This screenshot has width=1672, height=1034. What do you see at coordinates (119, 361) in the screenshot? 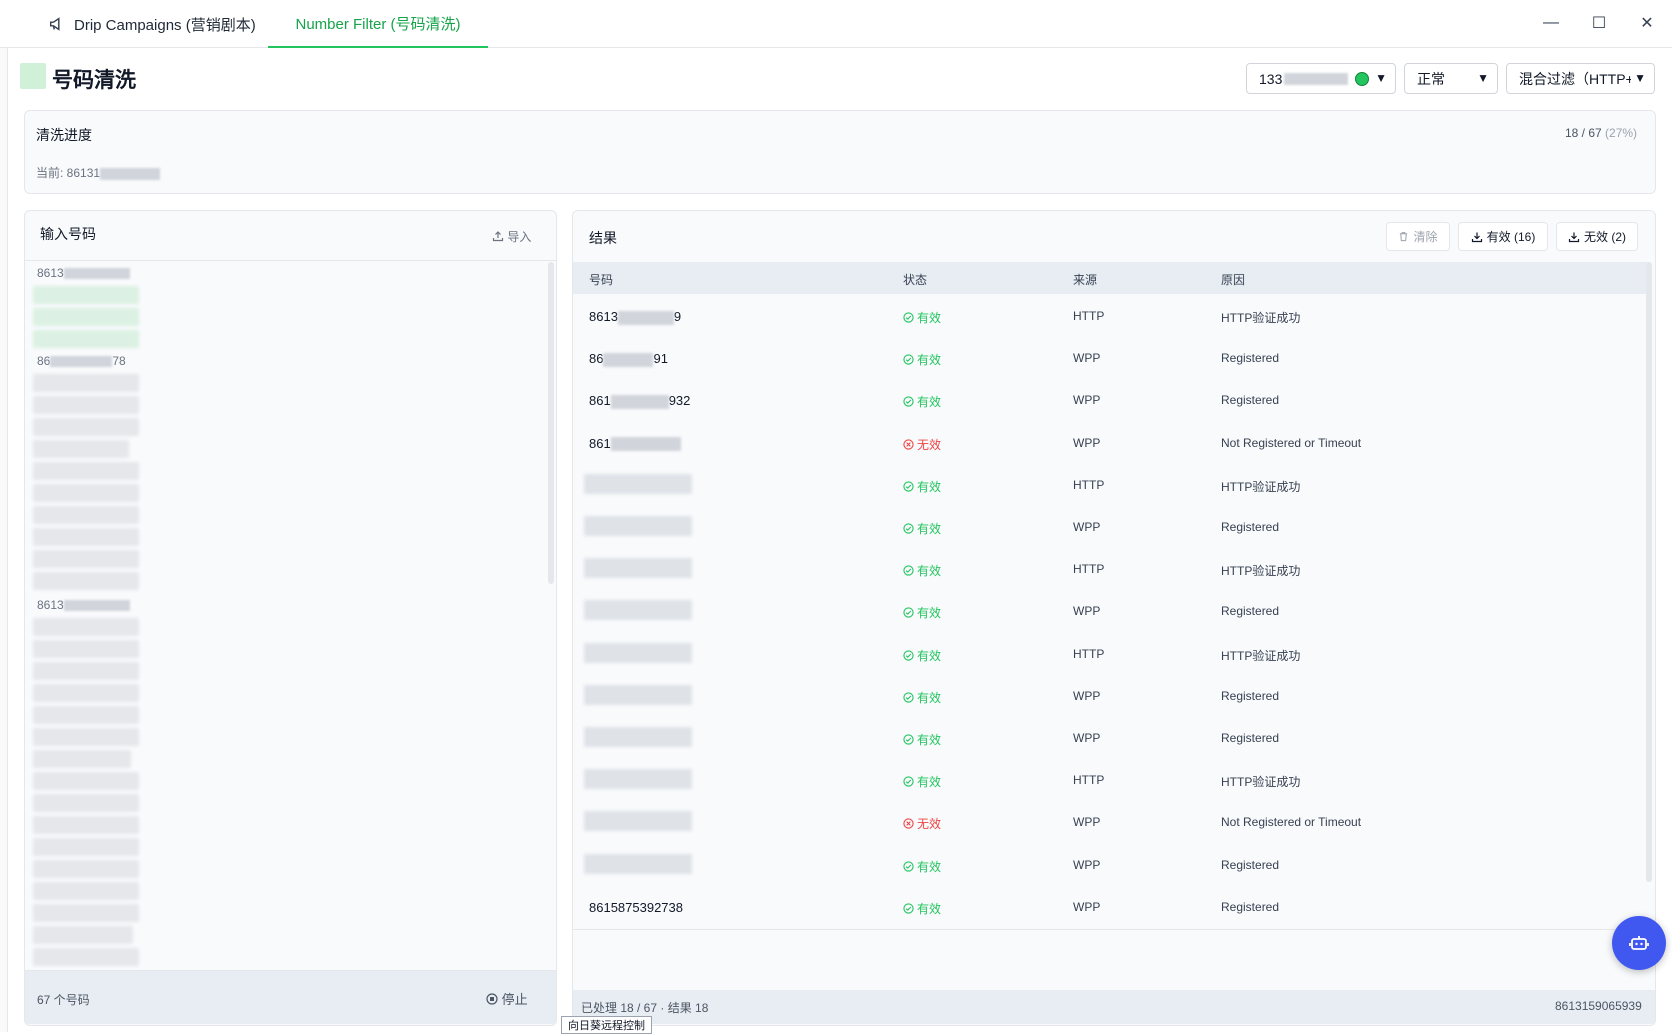
I see `number-text: 78` at bounding box center [119, 361].